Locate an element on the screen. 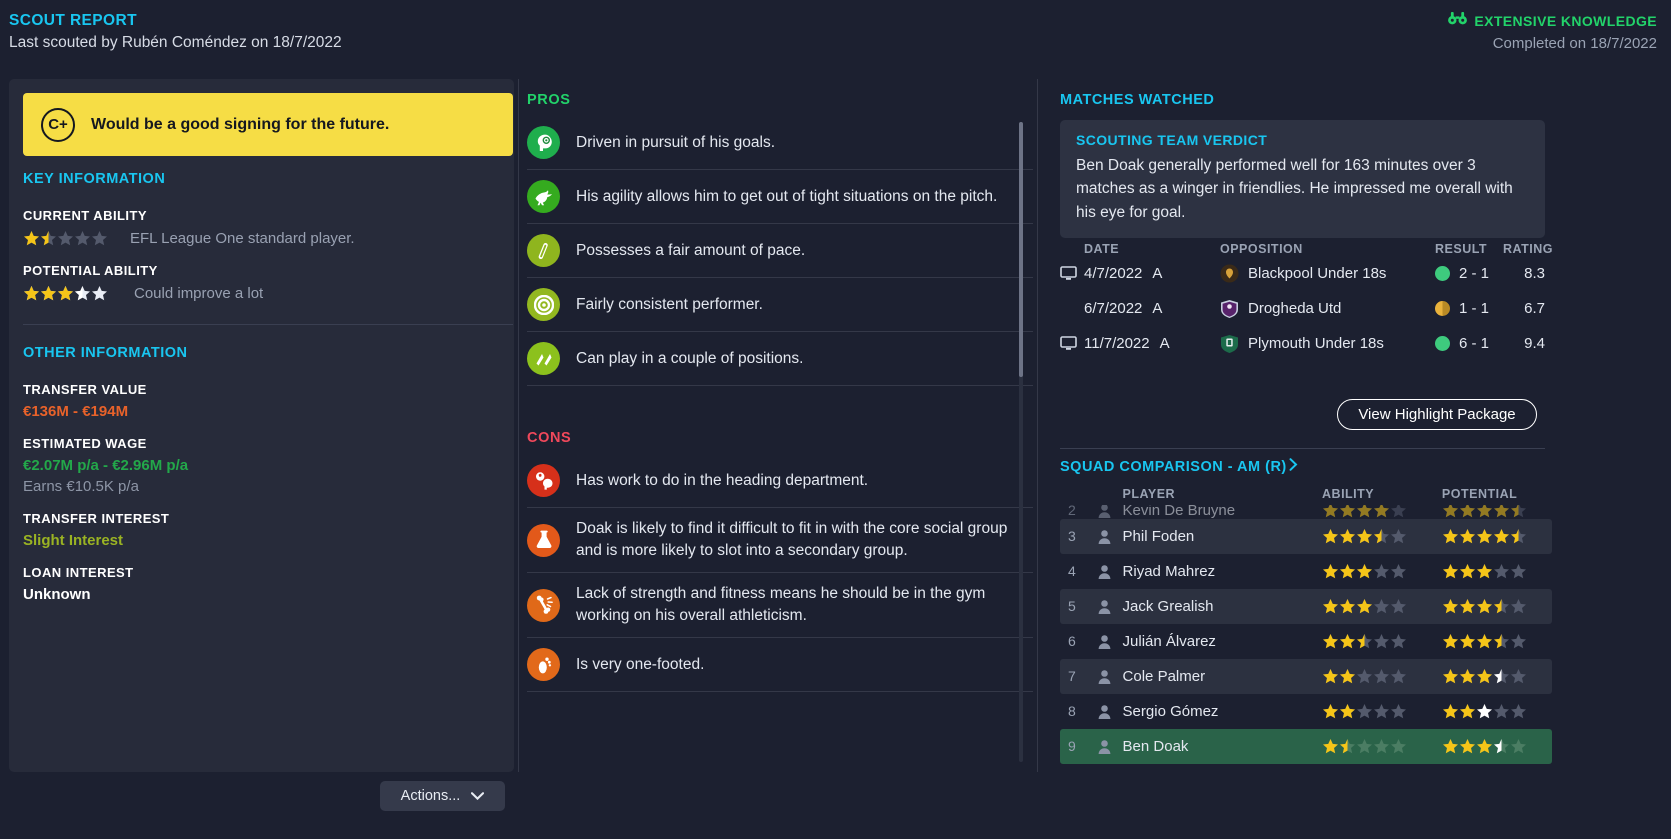  opposition-name: Plymouth Under 18s is located at coordinates (1316, 343).